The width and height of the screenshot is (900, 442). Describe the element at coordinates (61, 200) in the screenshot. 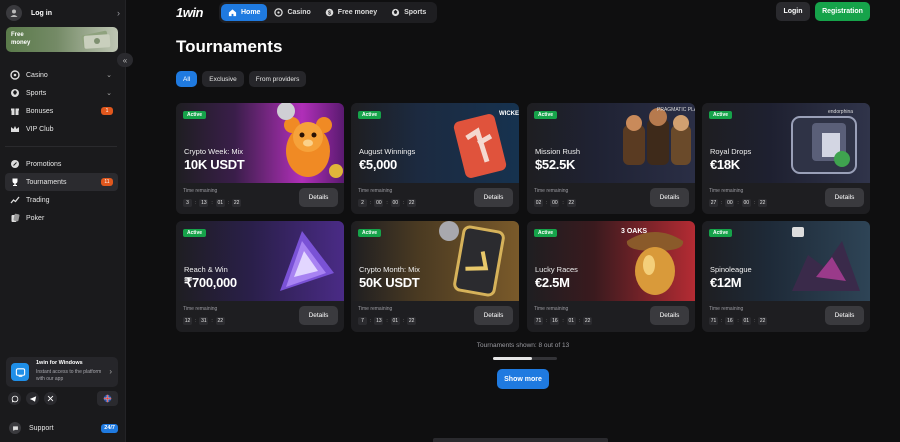

I see `sidebar-item-trading: Trading` at that location.